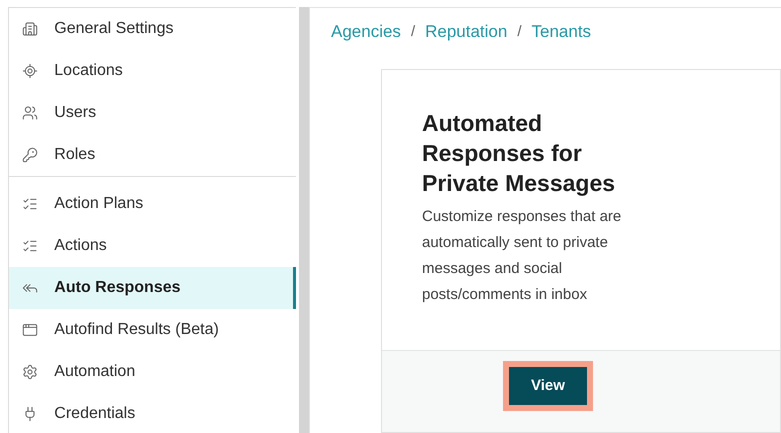 The width and height of the screenshot is (781, 433). I want to click on sidebar-item: Users, so click(152, 113).